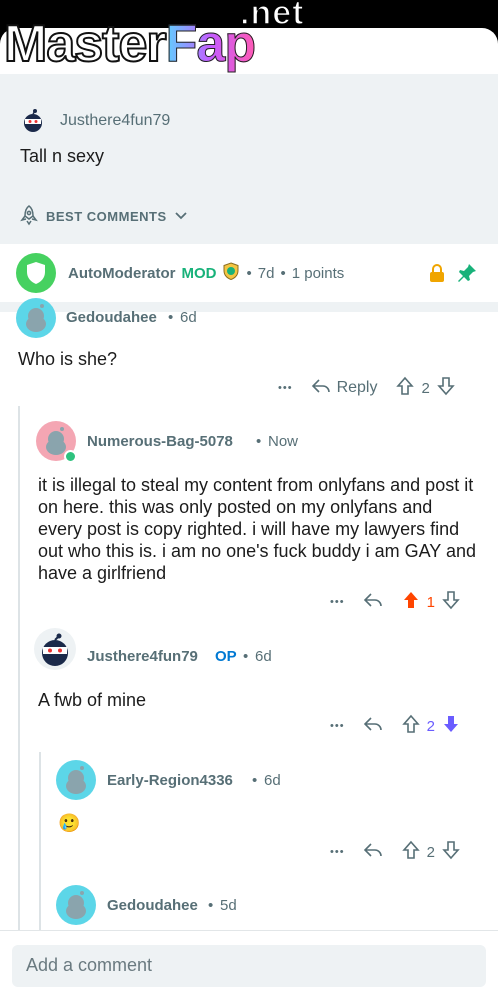 The height and width of the screenshot is (1000, 498). I want to click on post-author-row: Justhere4fun79, so click(95, 121).